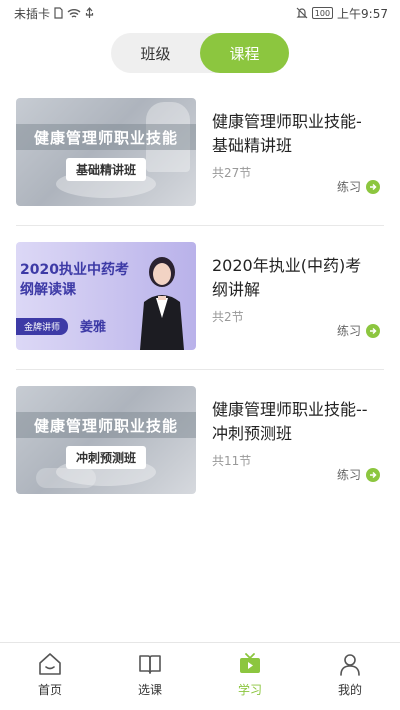 The width and height of the screenshot is (400, 710). Describe the element at coordinates (200, 13) in the screenshot. I see `status-bar: 未插卡 100 上午9:57` at that location.